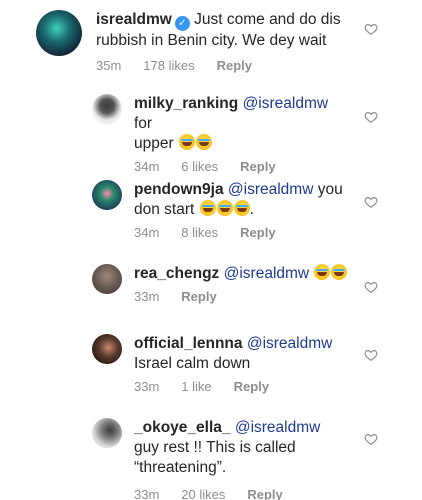 This screenshot has width=422, height=500. Describe the element at coordinates (109, 65) in the screenshot. I see `comment-time: 35m` at that location.